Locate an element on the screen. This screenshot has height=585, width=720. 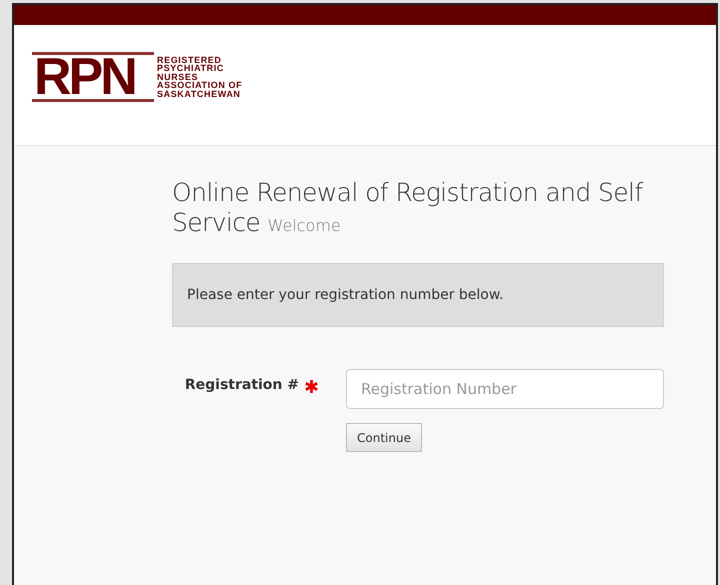
logo-text: ASSOCIATION OF is located at coordinates (199, 85).